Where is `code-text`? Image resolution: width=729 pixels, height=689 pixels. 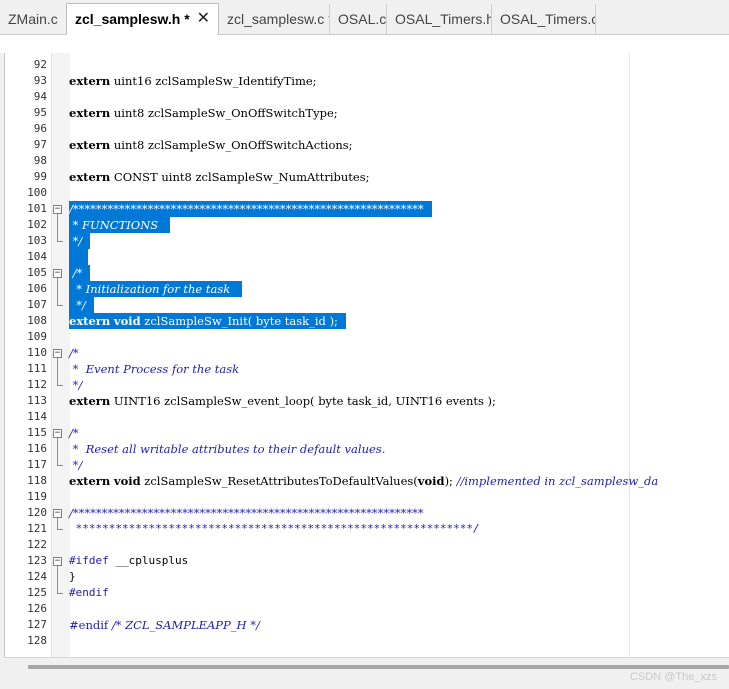 code-text is located at coordinates (78, 257).